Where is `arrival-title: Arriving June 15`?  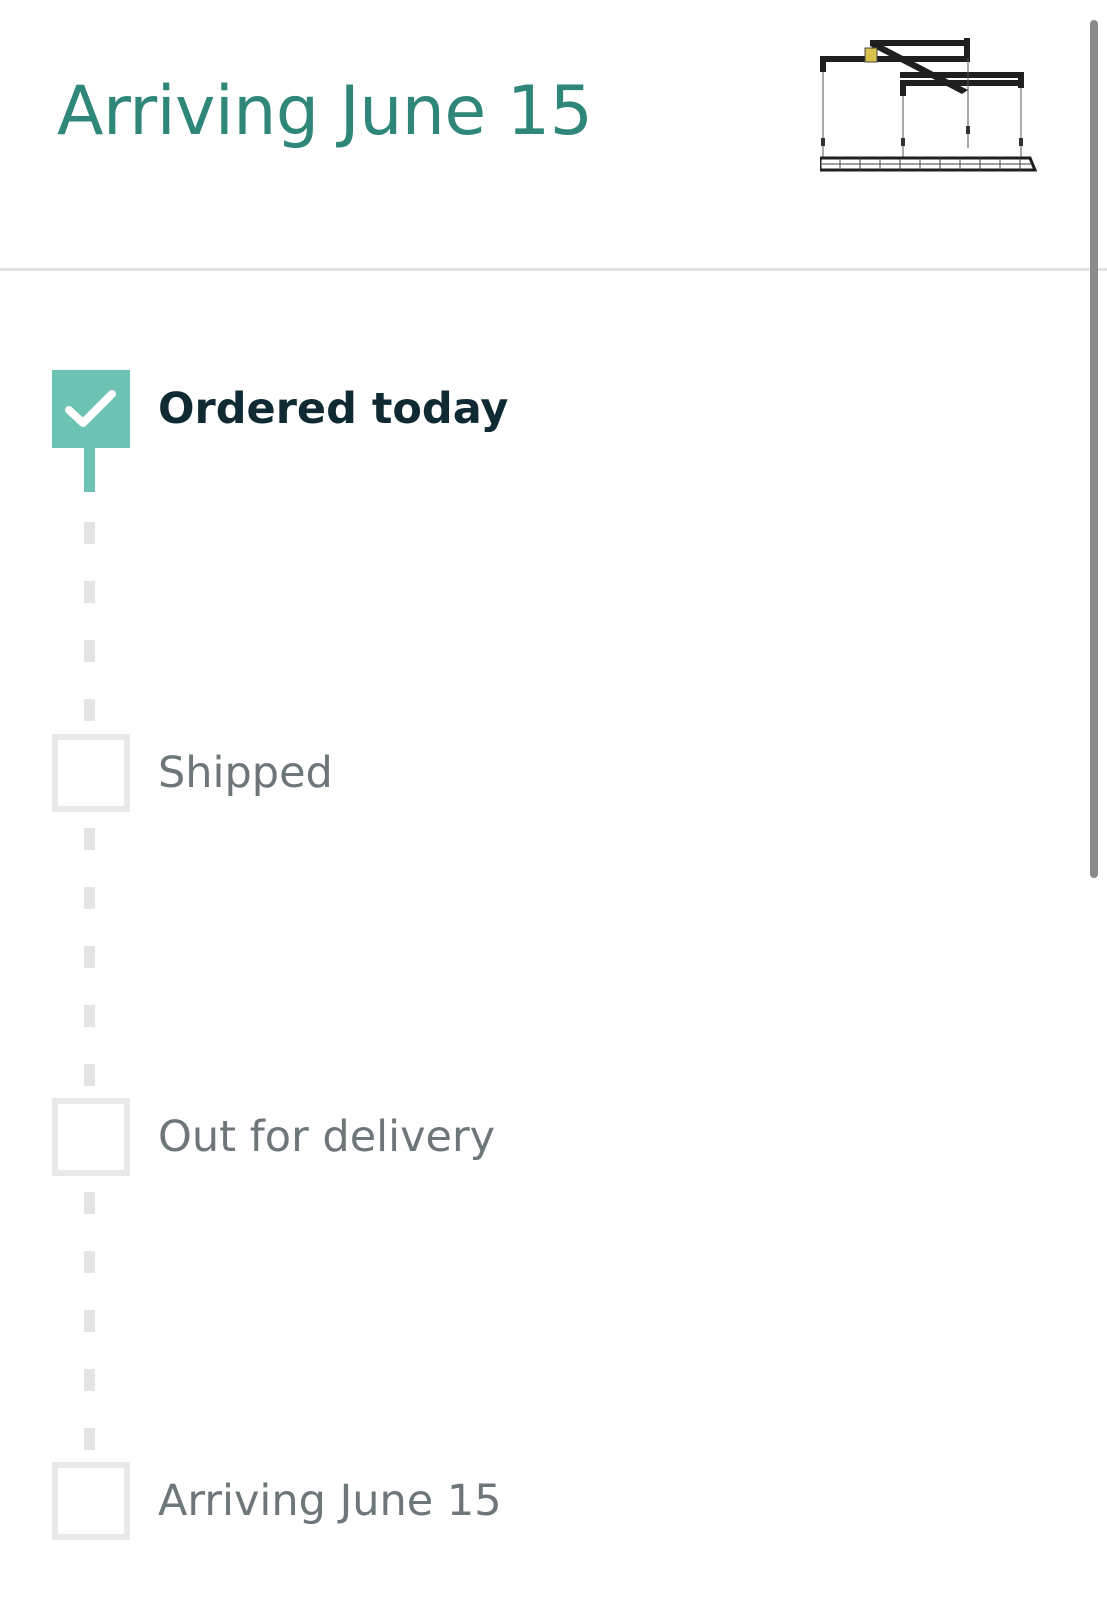
arrival-title: Arriving June 15 is located at coordinates (325, 111).